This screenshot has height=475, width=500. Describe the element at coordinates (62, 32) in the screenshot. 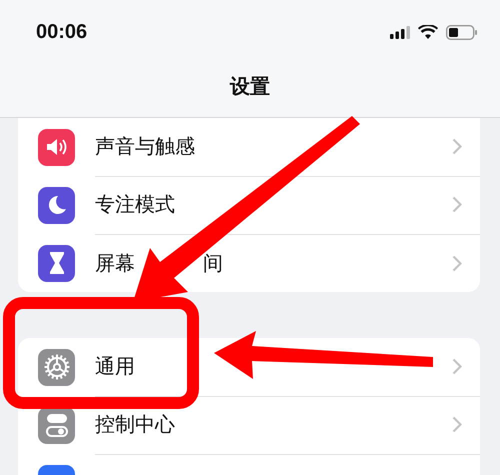

I see `status-time: 00:06` at that location.